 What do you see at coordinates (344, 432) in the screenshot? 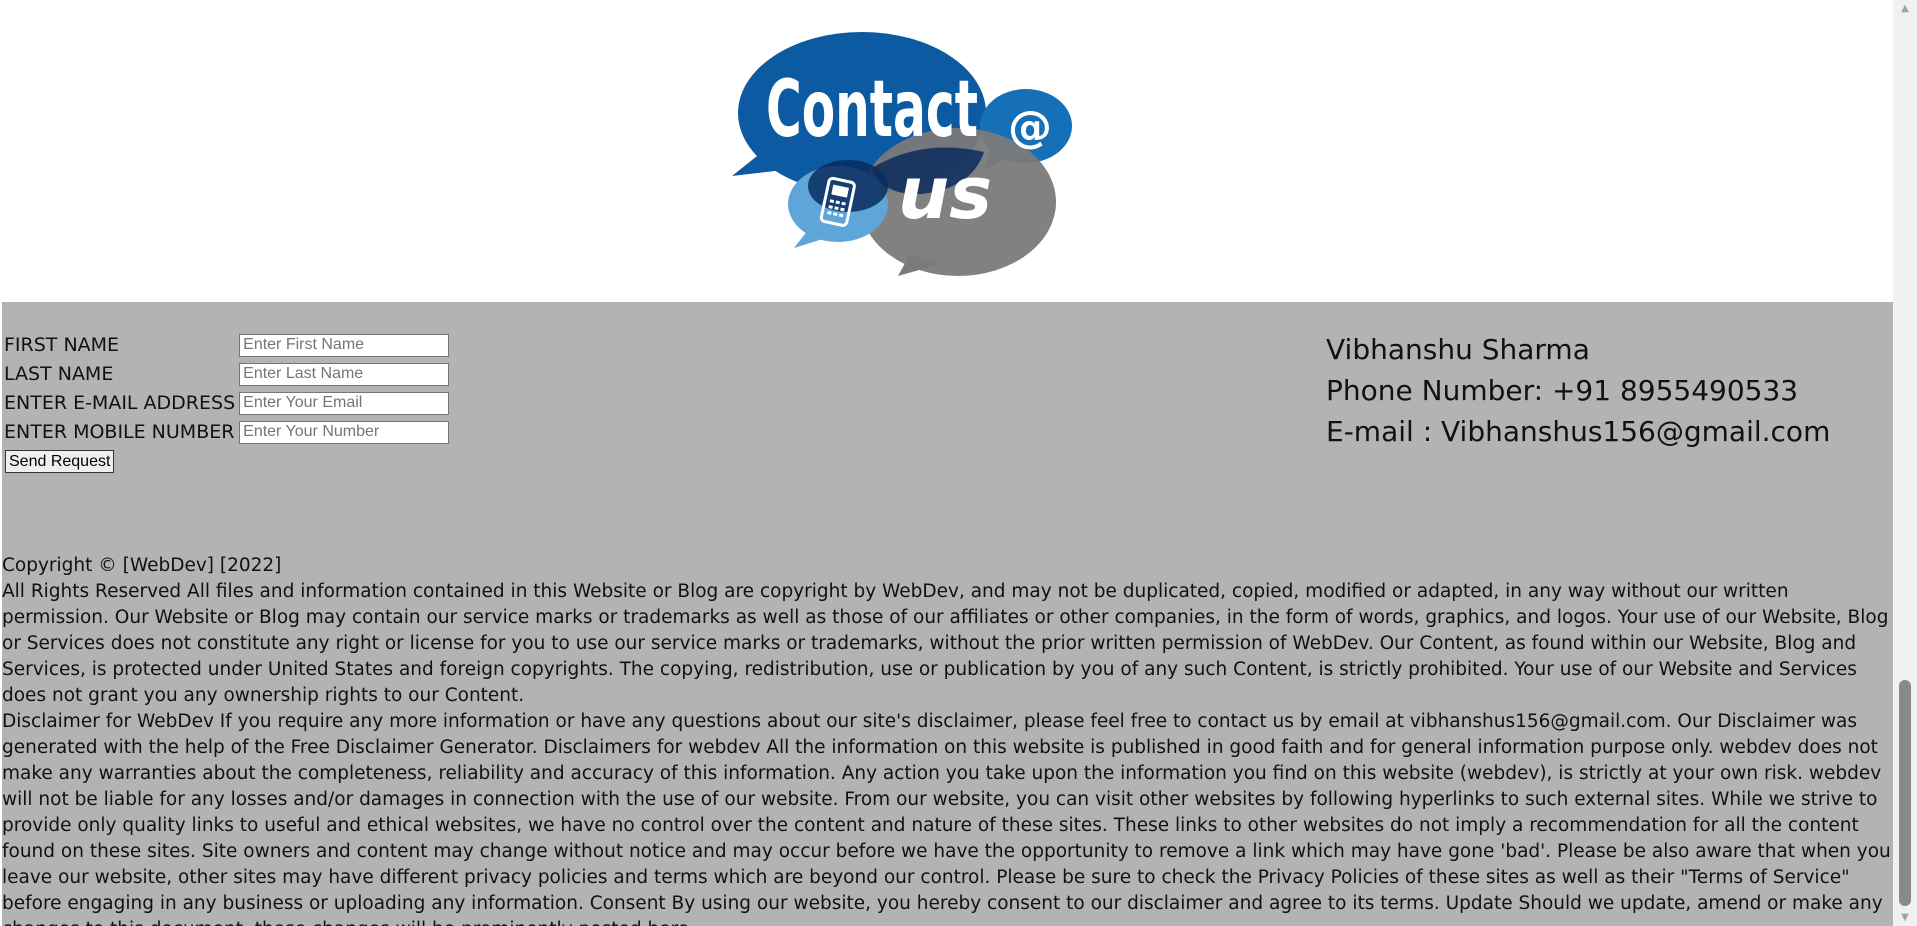
I see `mobile-input` at bounding box center [344, 432].